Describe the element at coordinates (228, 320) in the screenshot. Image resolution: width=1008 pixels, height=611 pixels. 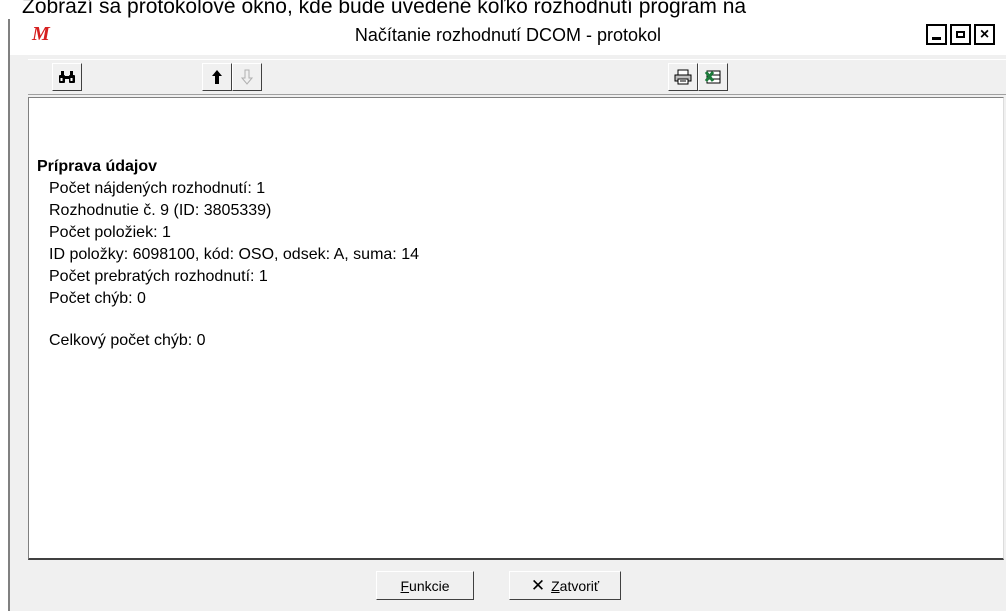
I see `log-spacer` at that location.